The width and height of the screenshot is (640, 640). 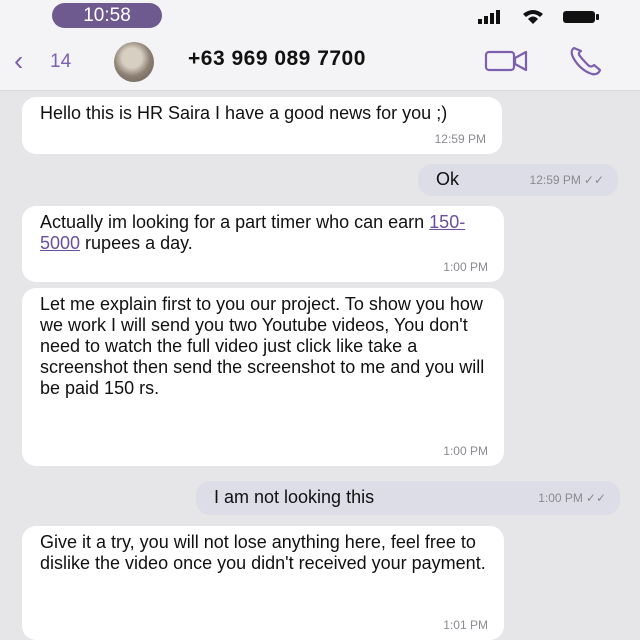 What do you see at coordinates (586, 61) in the screenshot?
I see `phone-icon` at bounding box center [586, 61].